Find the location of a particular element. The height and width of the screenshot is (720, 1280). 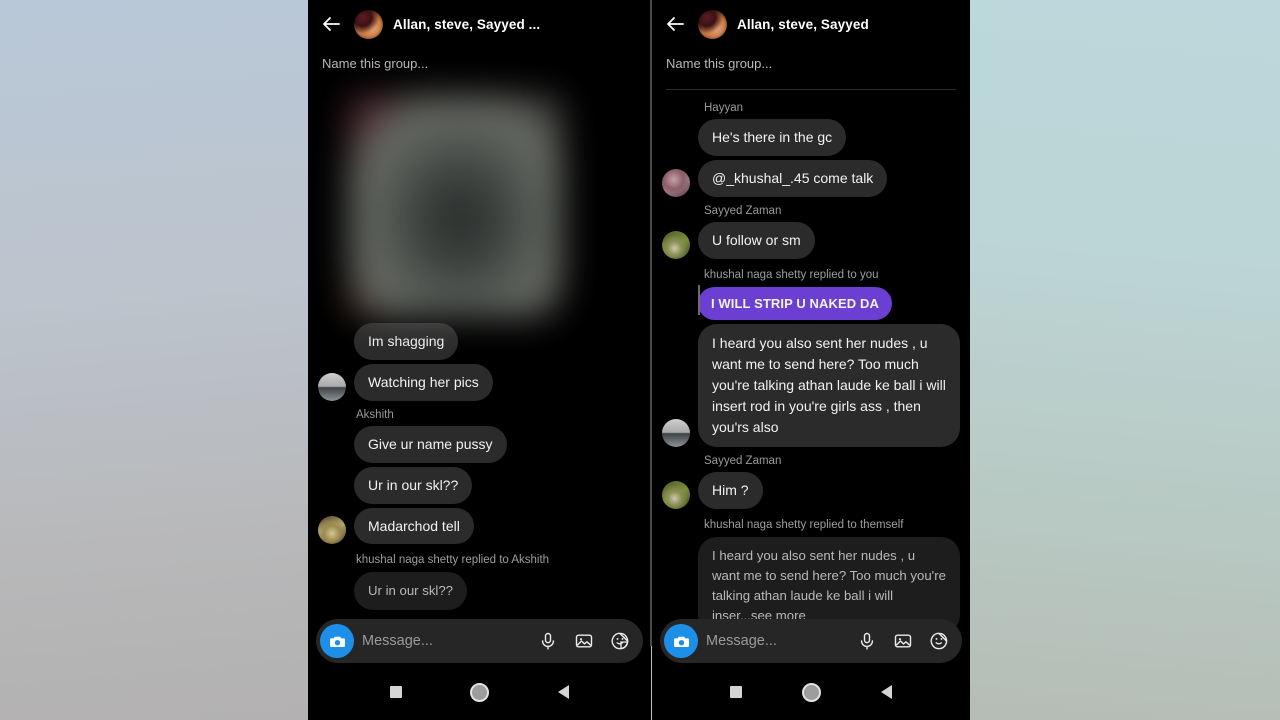

message-bubble: Im shagging is located at coordinates (406, 341).